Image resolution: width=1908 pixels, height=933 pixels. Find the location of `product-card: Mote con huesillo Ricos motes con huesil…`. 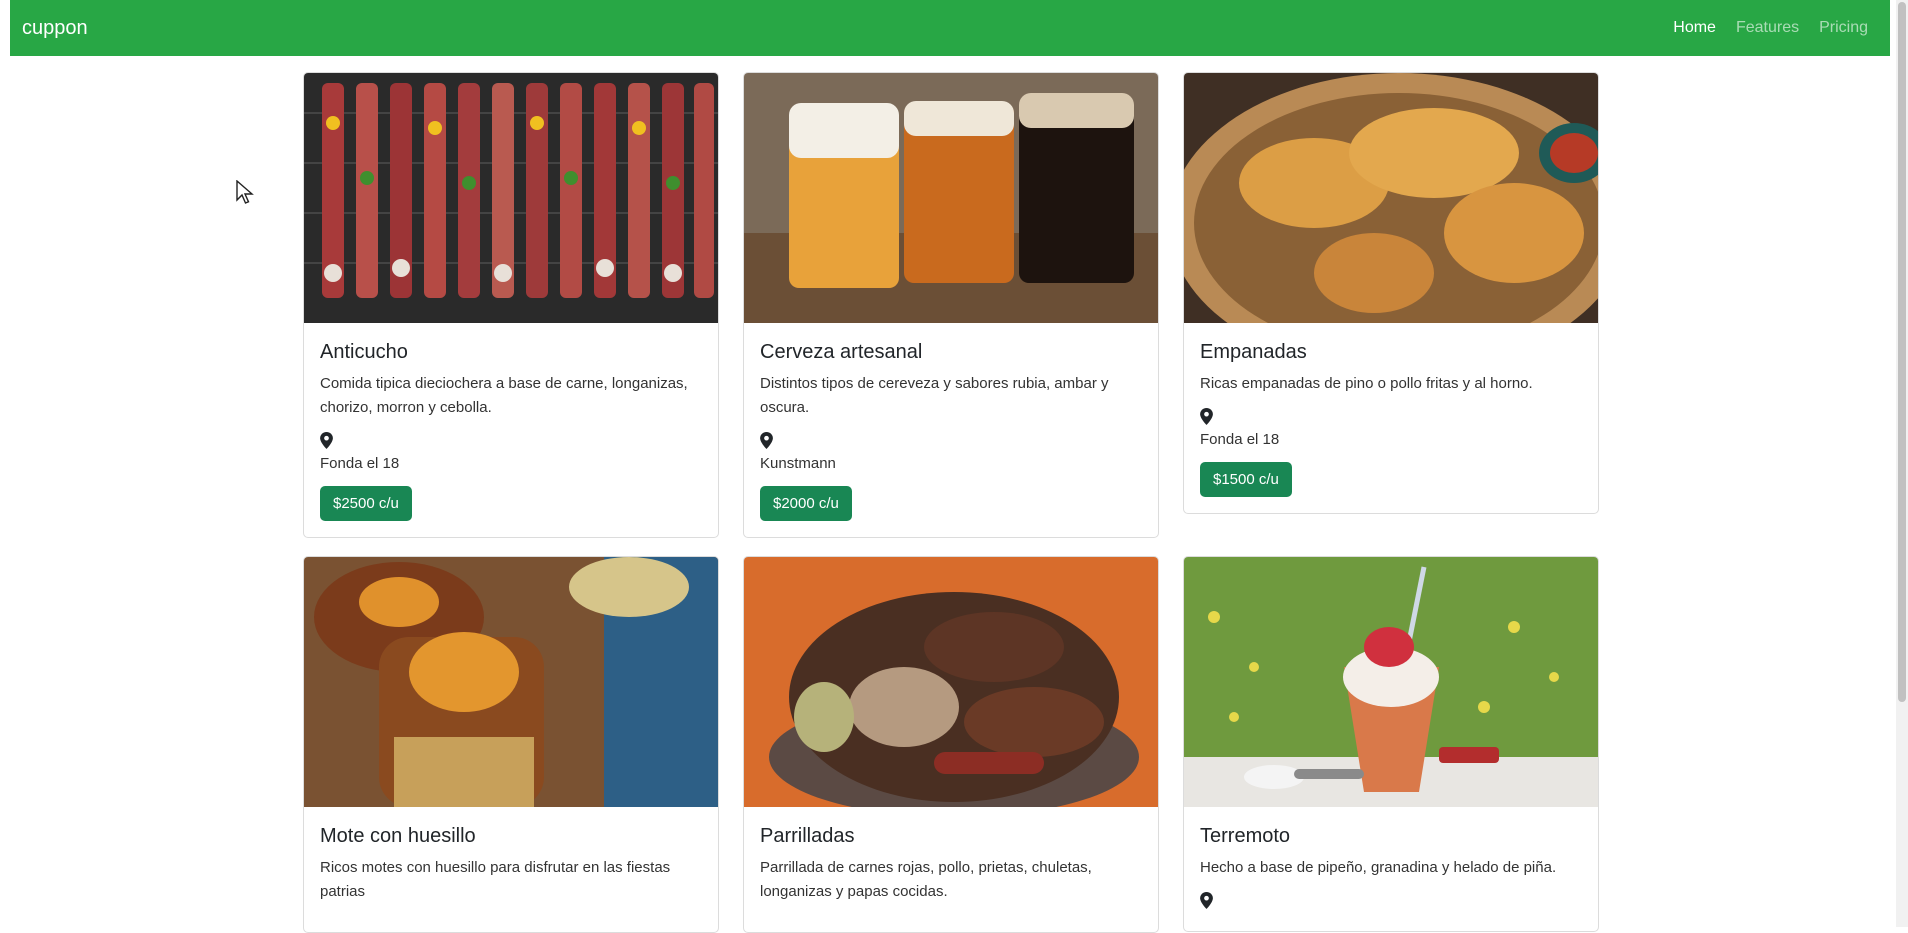

product-card: Mote con huesillo Ricos motes con huesil… is located at coordinates (511, 744).